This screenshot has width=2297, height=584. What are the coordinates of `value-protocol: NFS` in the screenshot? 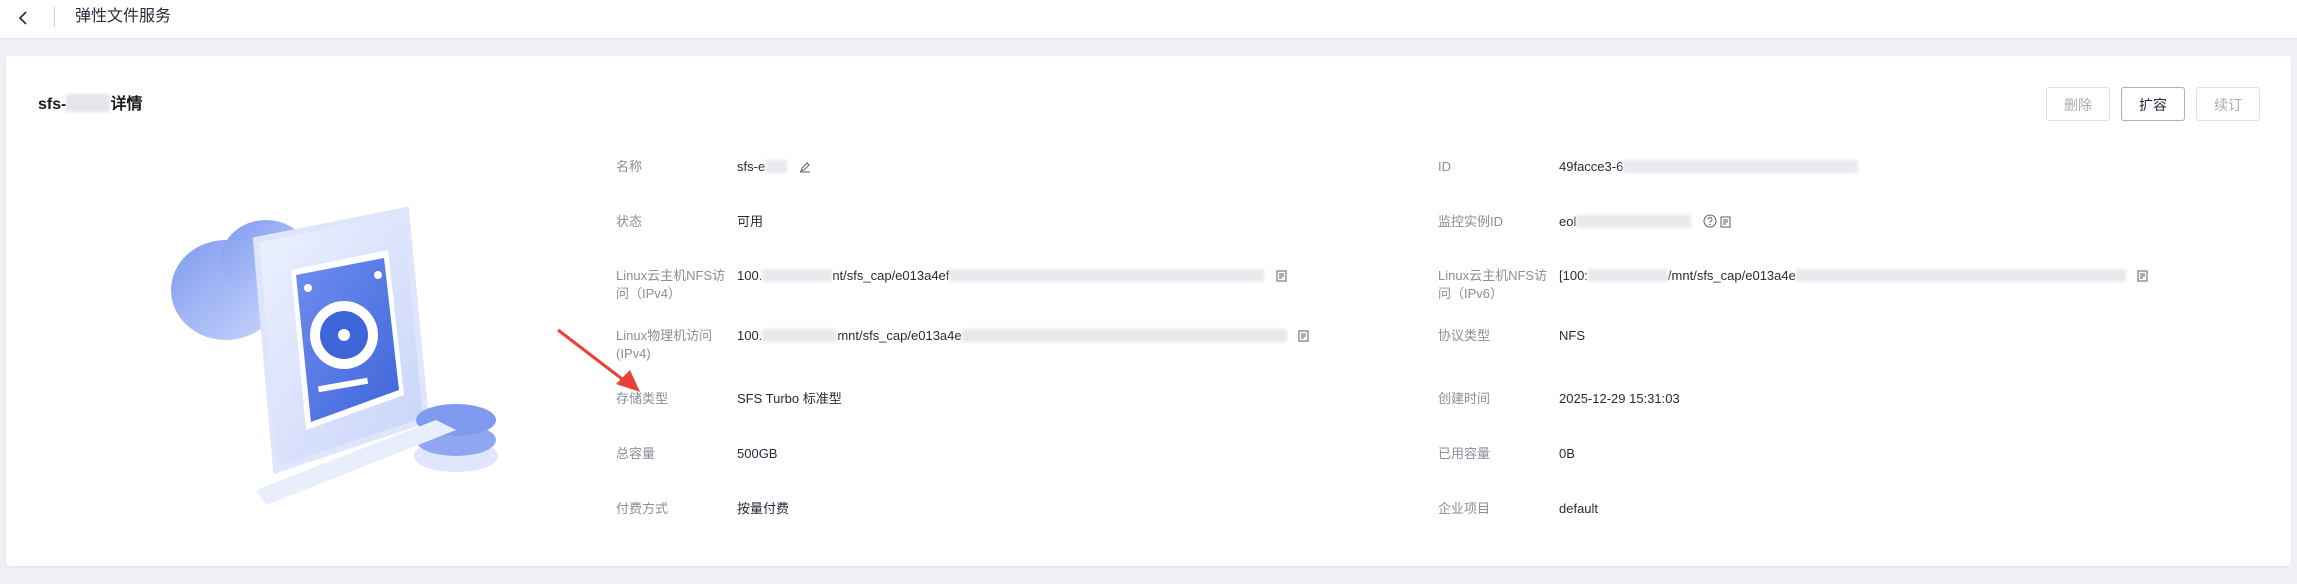 It's located at (1572, 335).